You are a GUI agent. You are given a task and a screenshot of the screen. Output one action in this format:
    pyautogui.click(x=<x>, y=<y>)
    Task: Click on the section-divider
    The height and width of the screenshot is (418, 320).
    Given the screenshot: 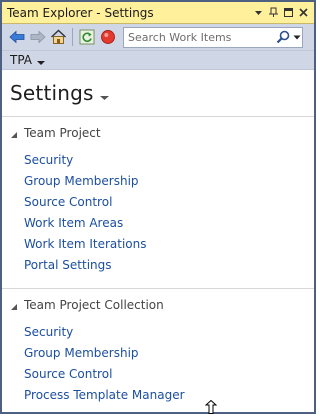 What is the action you would take?
    pyautogui.click(x=158, y=288)
    